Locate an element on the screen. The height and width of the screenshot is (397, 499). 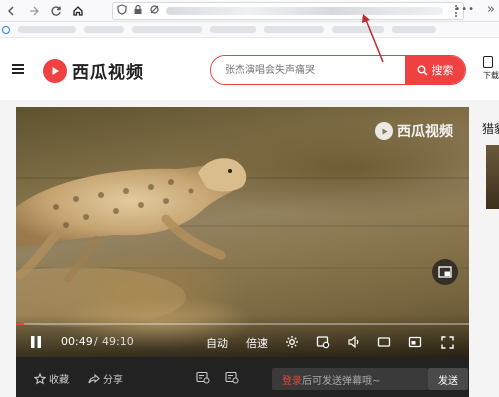
share-button: 分享 is located at coordinates (105, 378).